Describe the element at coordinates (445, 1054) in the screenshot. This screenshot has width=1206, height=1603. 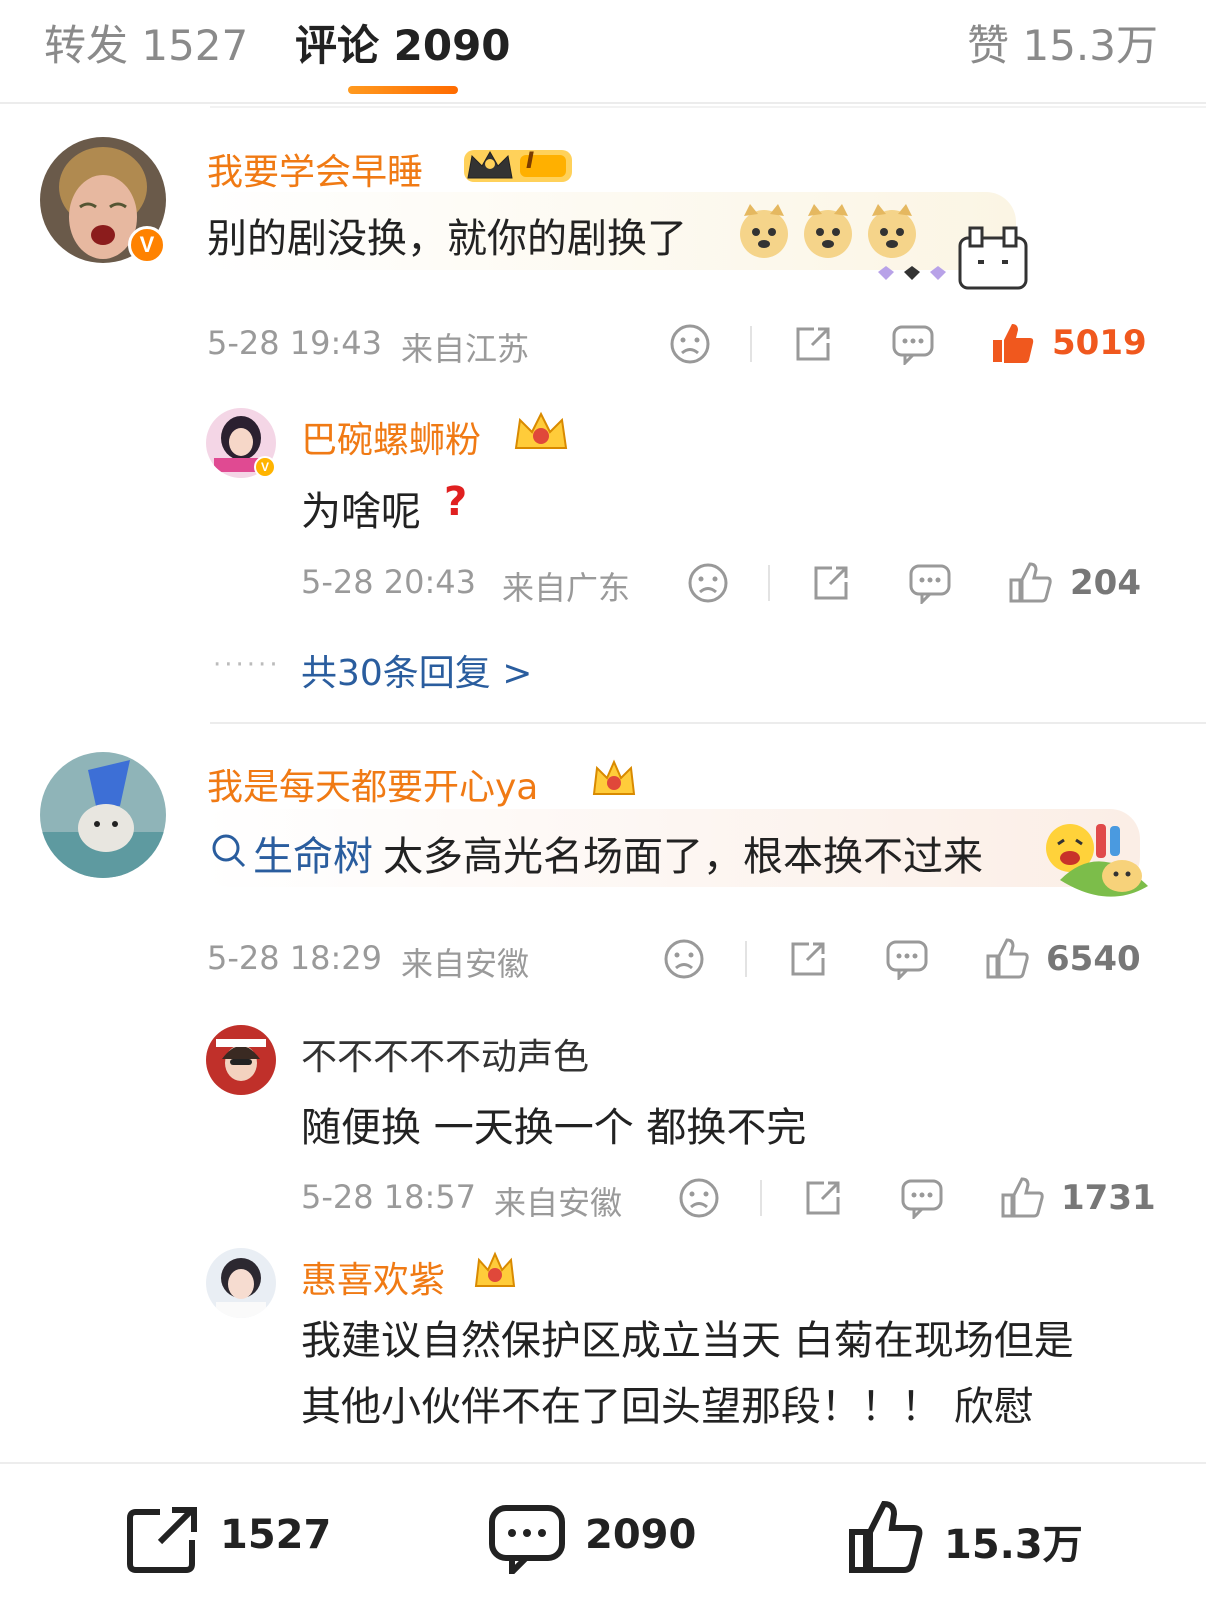
I see `reply-username: 不不不不不动声色` at that location.